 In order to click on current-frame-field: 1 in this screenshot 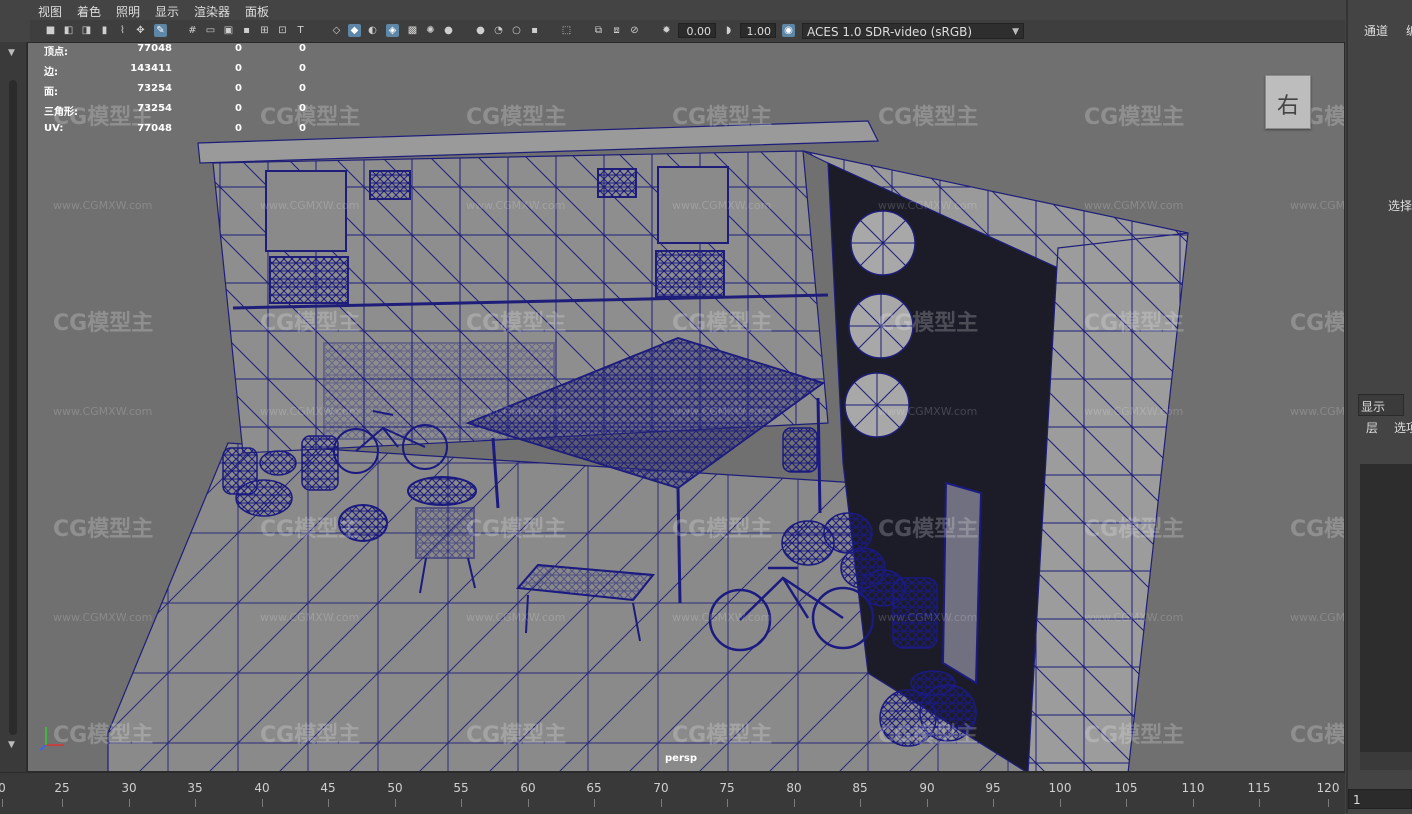, I will do `click(1380, 799)`.